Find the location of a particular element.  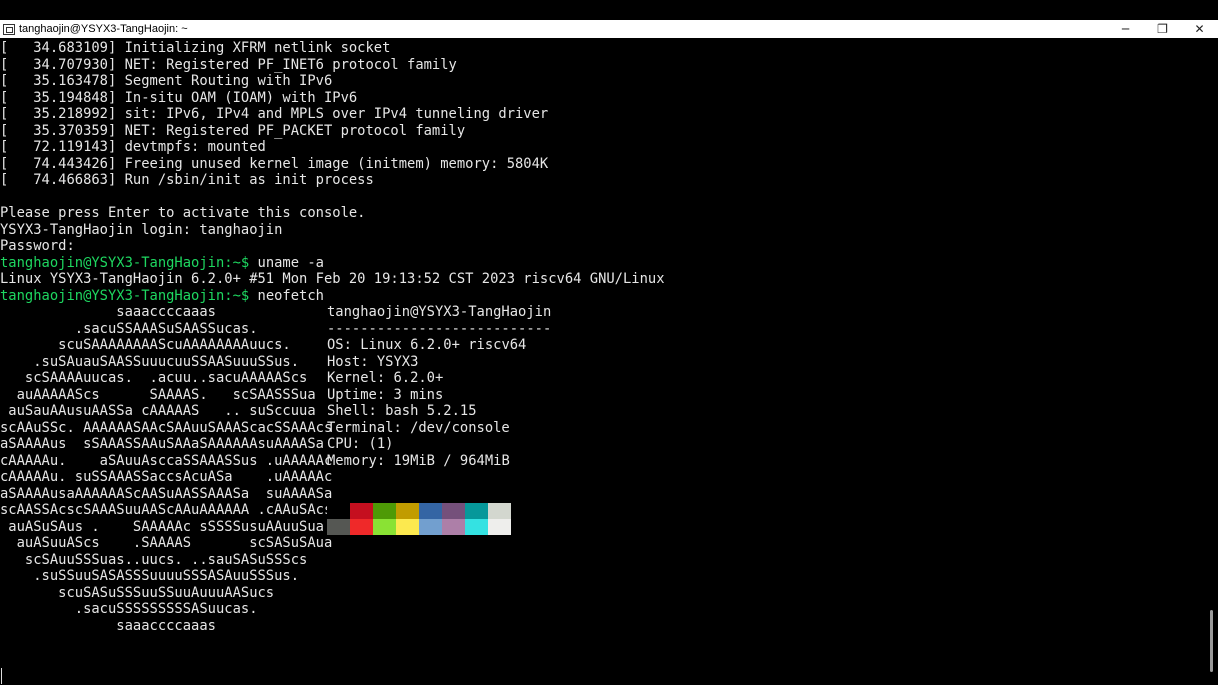

info-kernel: Kernel: 6.2.0+ is located at coordinates (385, 378).